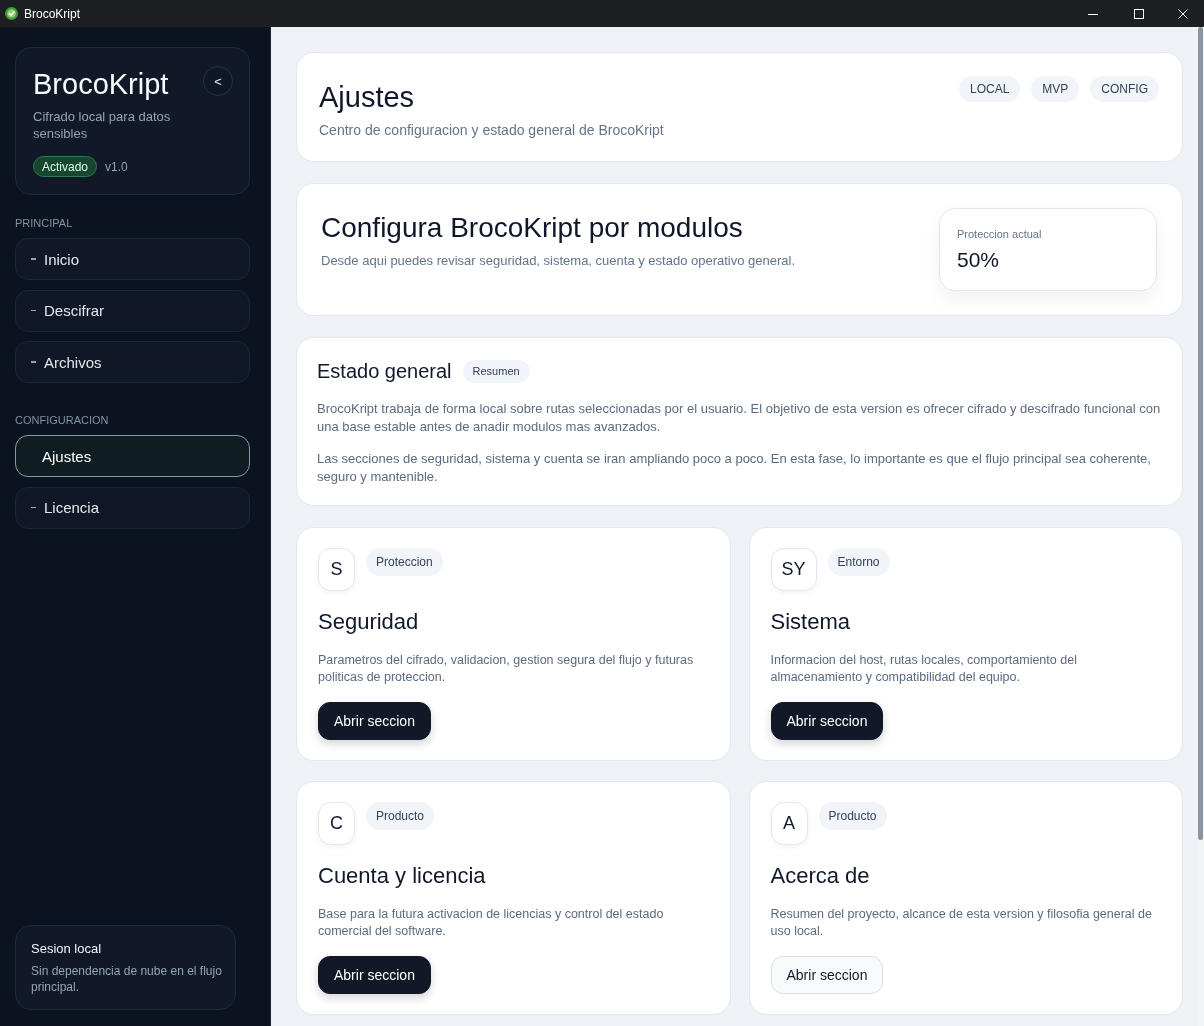 The image size is (1204, 1026). What do you see at coordinates (132, 456) in the screenshot?
I see `nav-item: Ajustes` at bounding box center [132, 456].